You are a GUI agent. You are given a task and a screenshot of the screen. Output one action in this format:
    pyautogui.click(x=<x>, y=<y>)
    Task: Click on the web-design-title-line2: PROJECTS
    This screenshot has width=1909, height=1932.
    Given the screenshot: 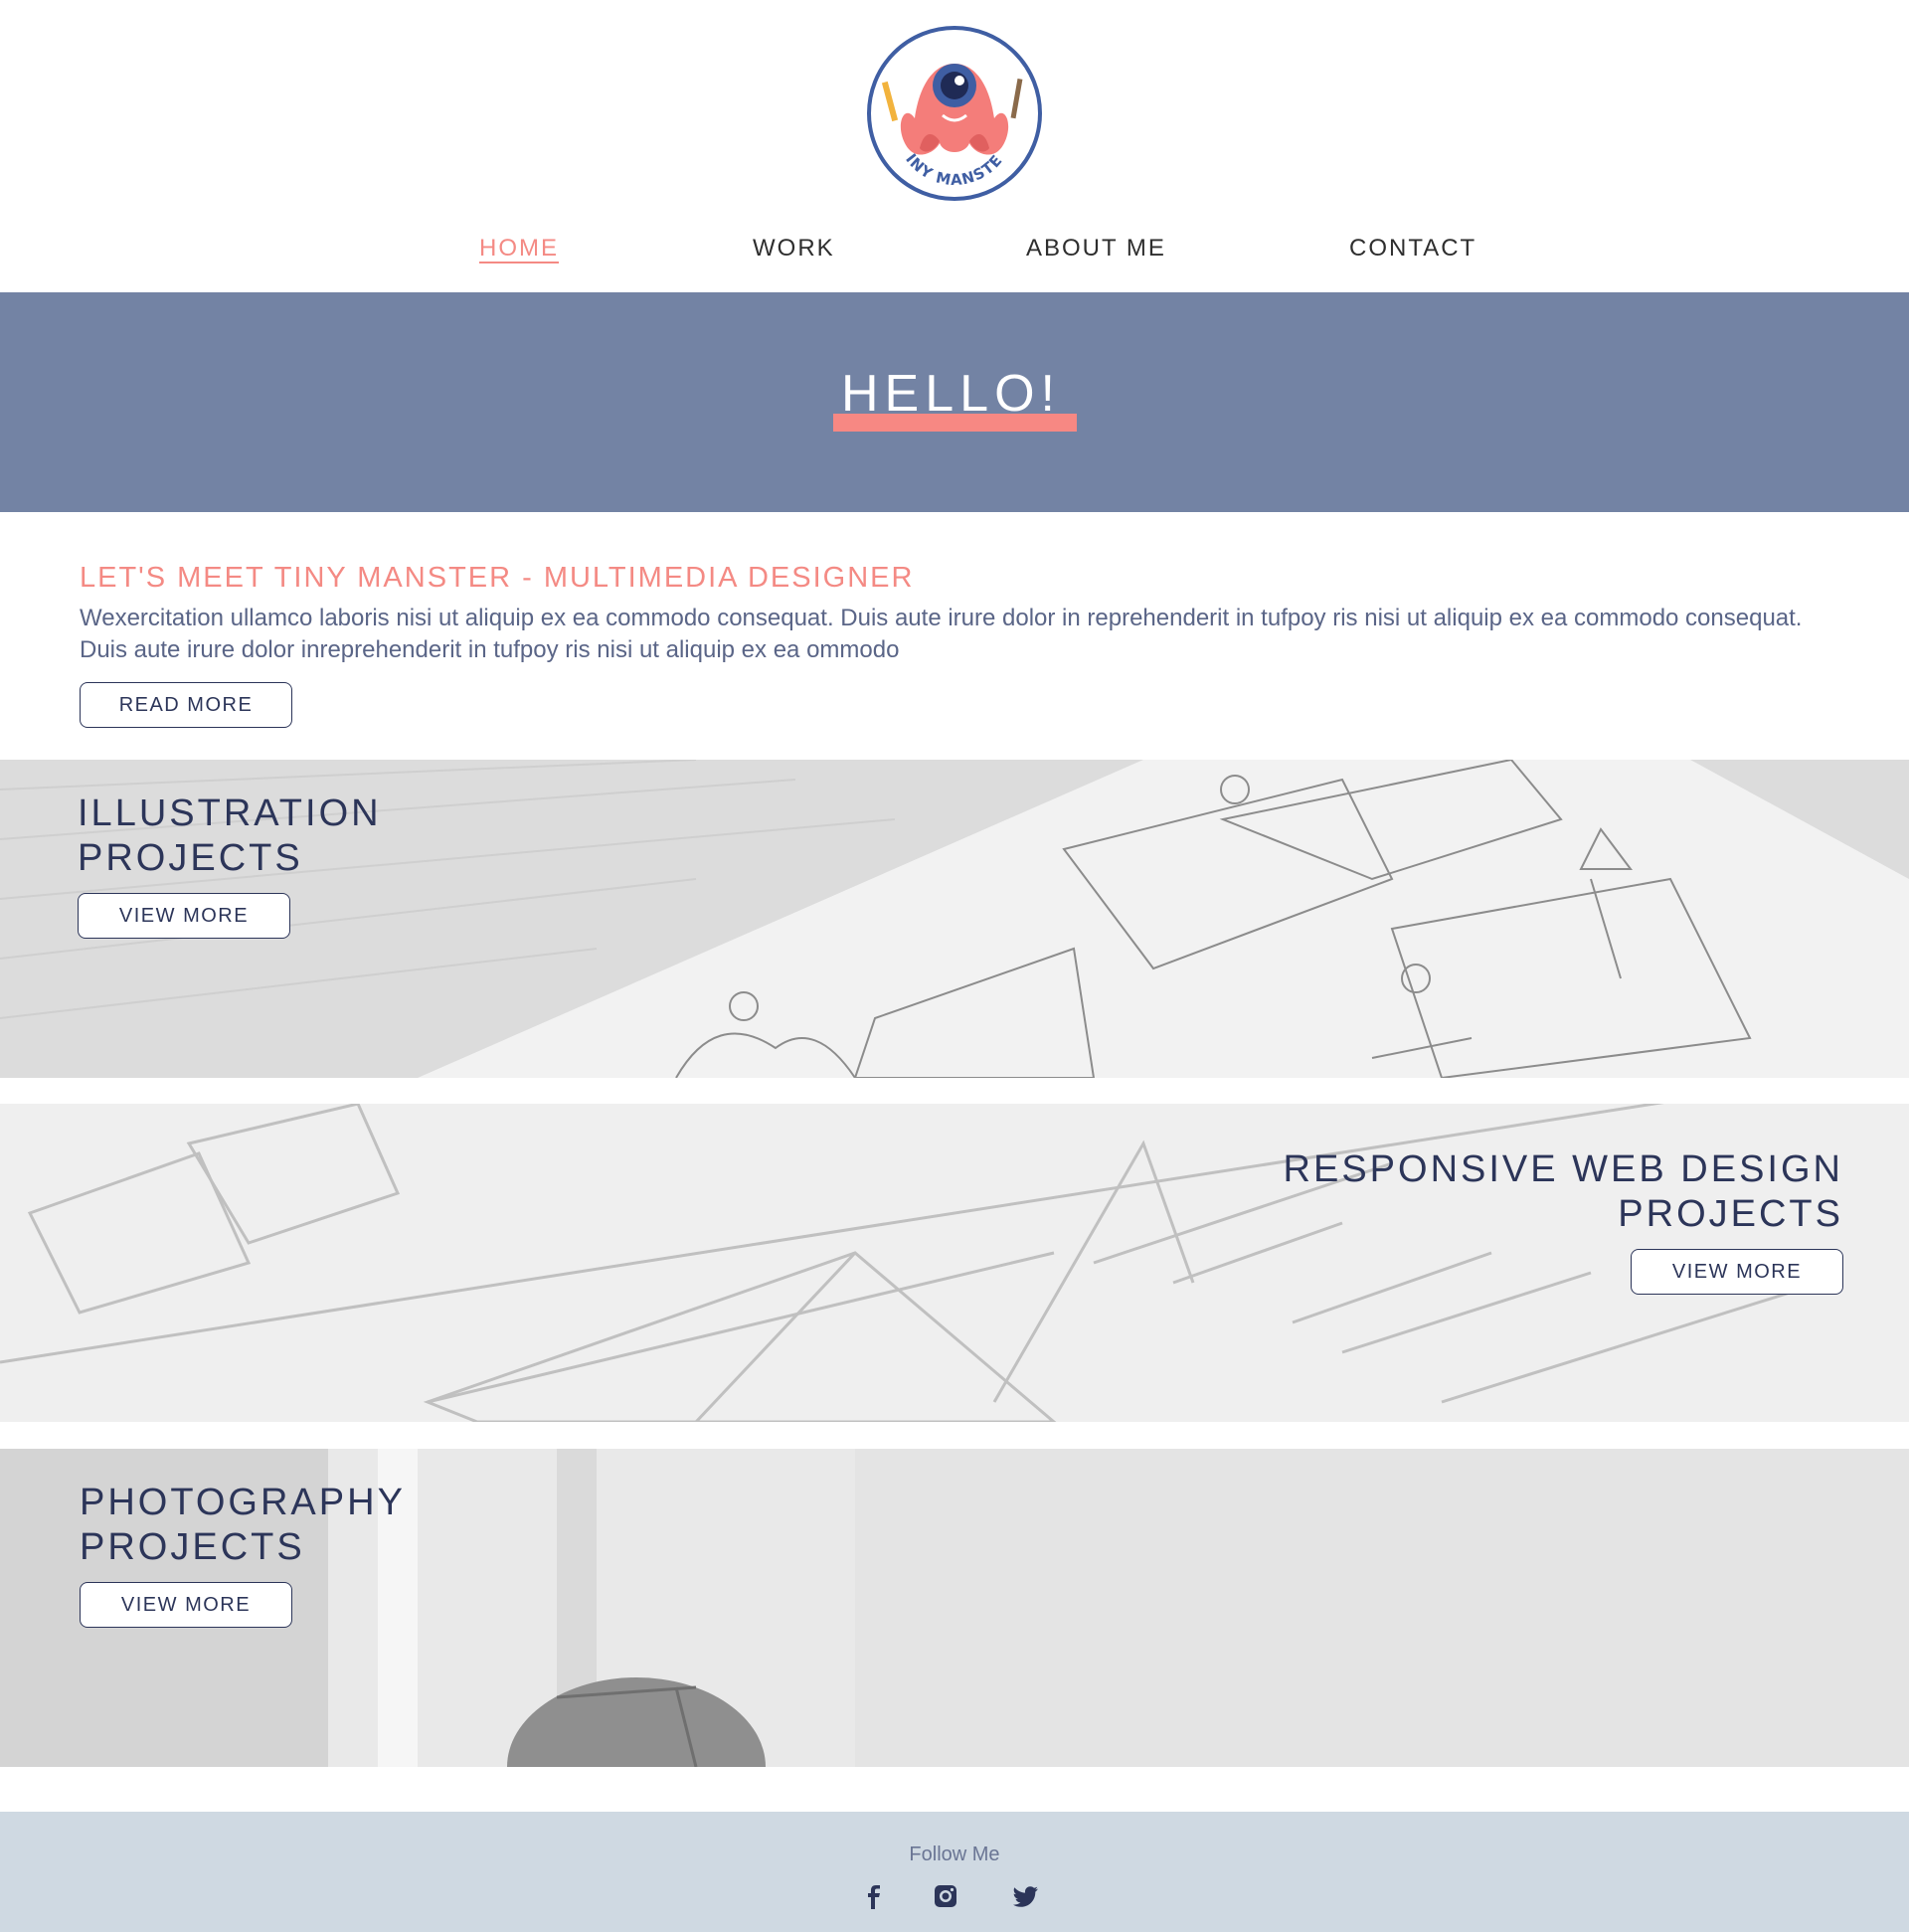 What is the action you would take?
    pyautogui.click(x=1731, y=1214)
    